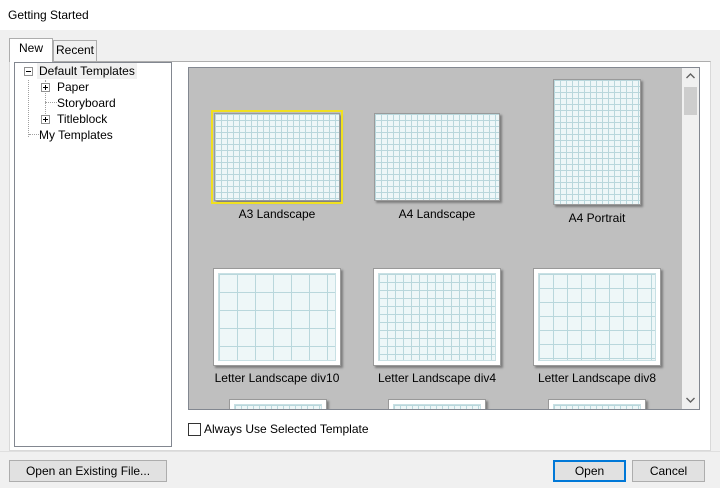  What do you see at coordinates (690, 238) in the screenshot?
I see `gallery-scrollbar` at bounding box center [690, 238].